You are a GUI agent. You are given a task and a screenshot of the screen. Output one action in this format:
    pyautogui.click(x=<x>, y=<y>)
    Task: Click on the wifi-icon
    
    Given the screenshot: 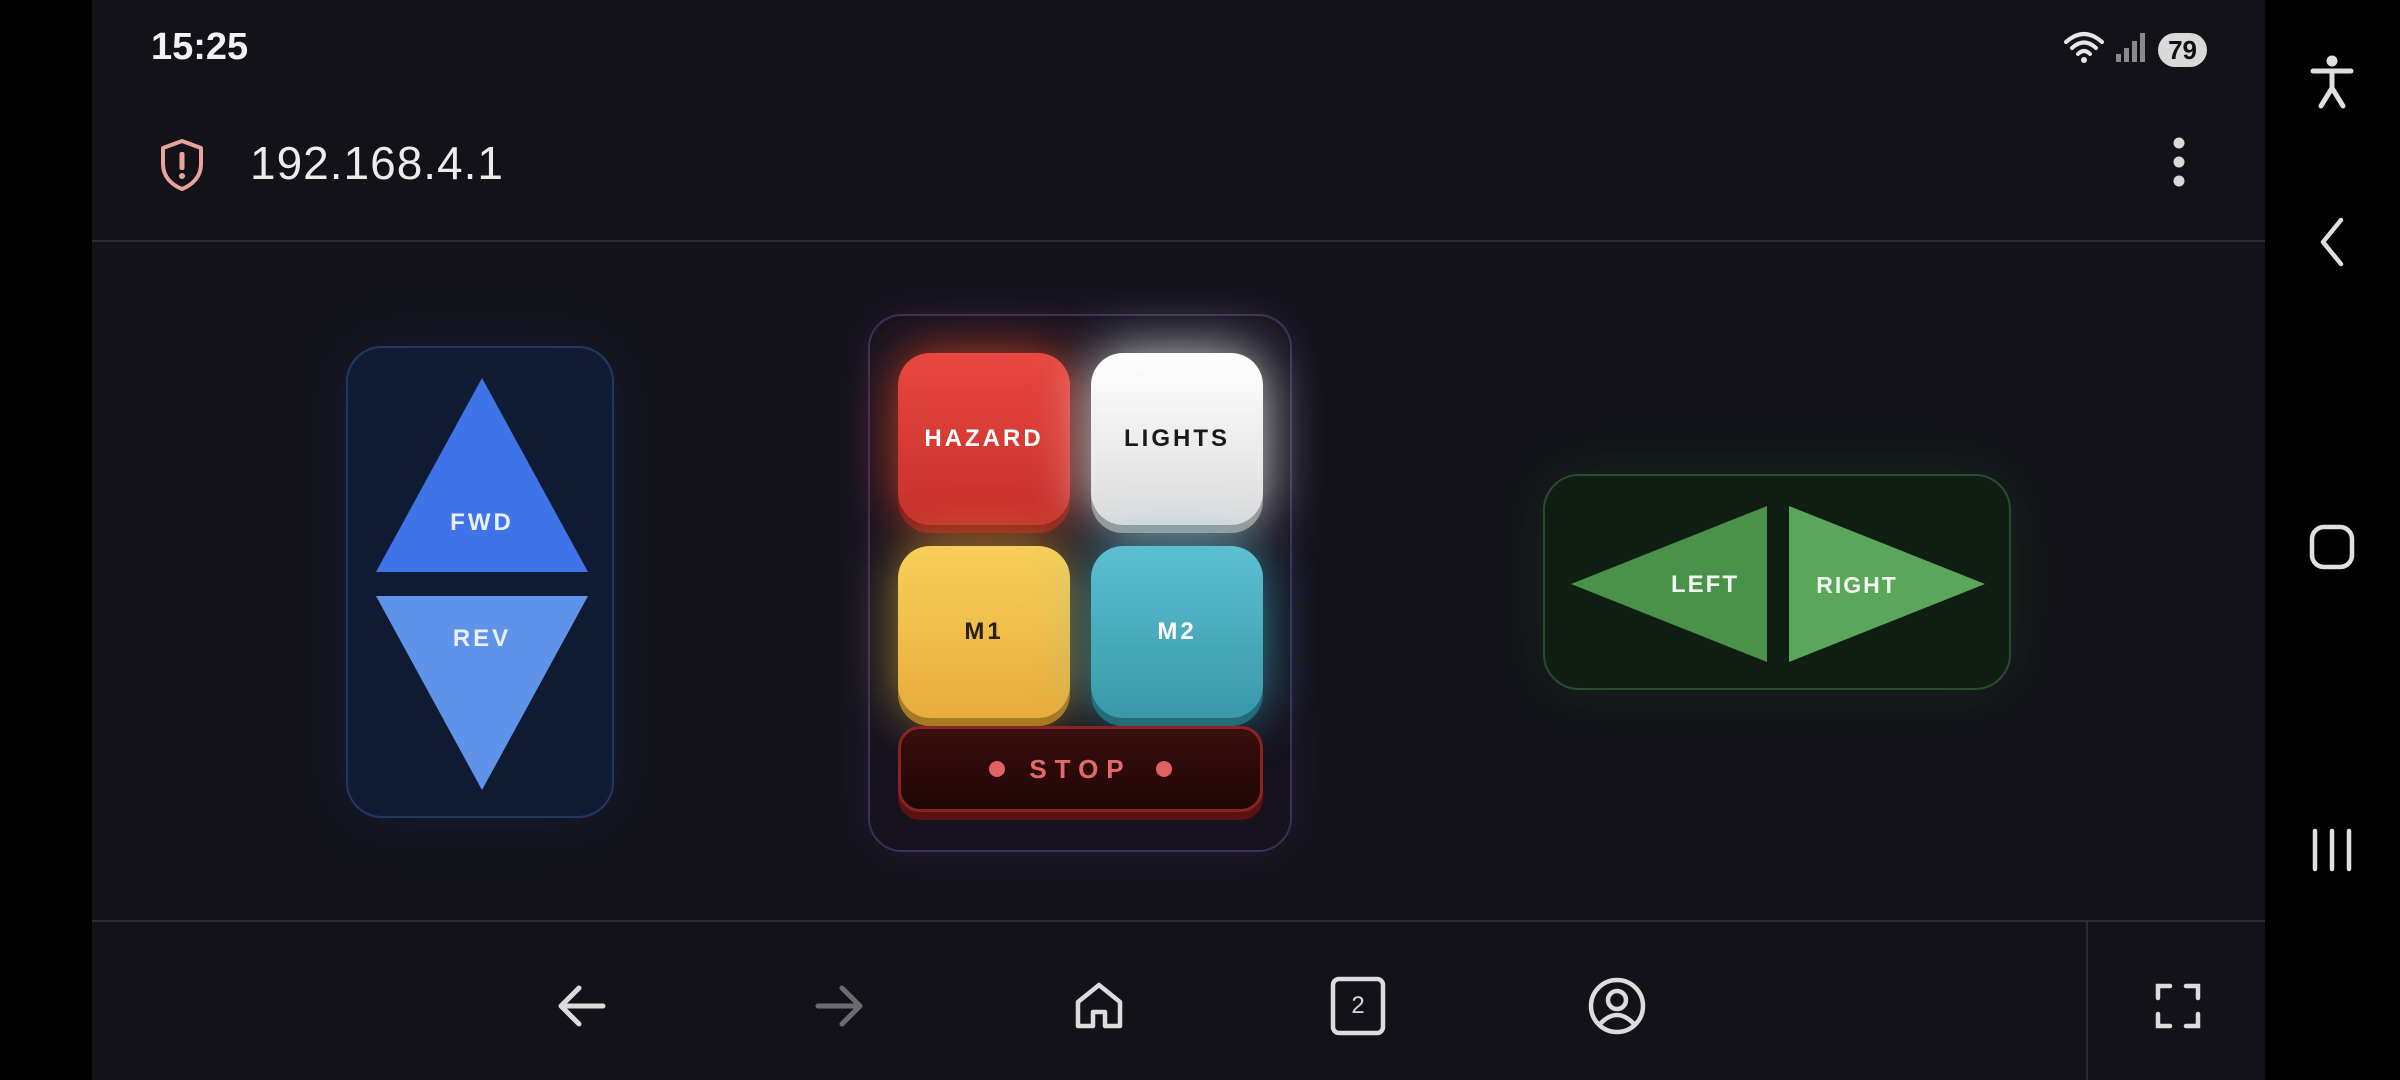 What is the action you would take?
    pyautogui.click(x=2084, y=49)
    